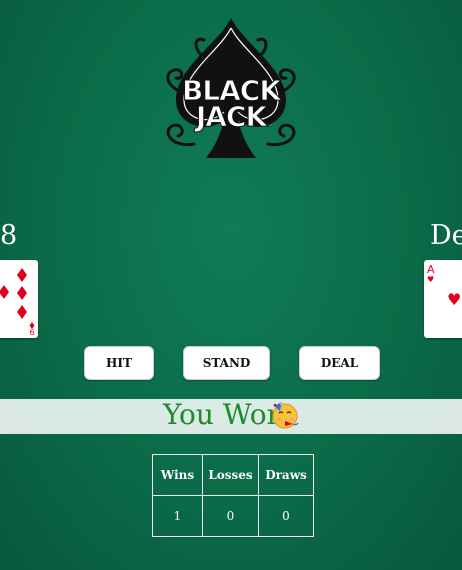 Image resolution: width=462 pixels, height=570 pixels. I want to click on losses-value: 0, so click(230, 516).